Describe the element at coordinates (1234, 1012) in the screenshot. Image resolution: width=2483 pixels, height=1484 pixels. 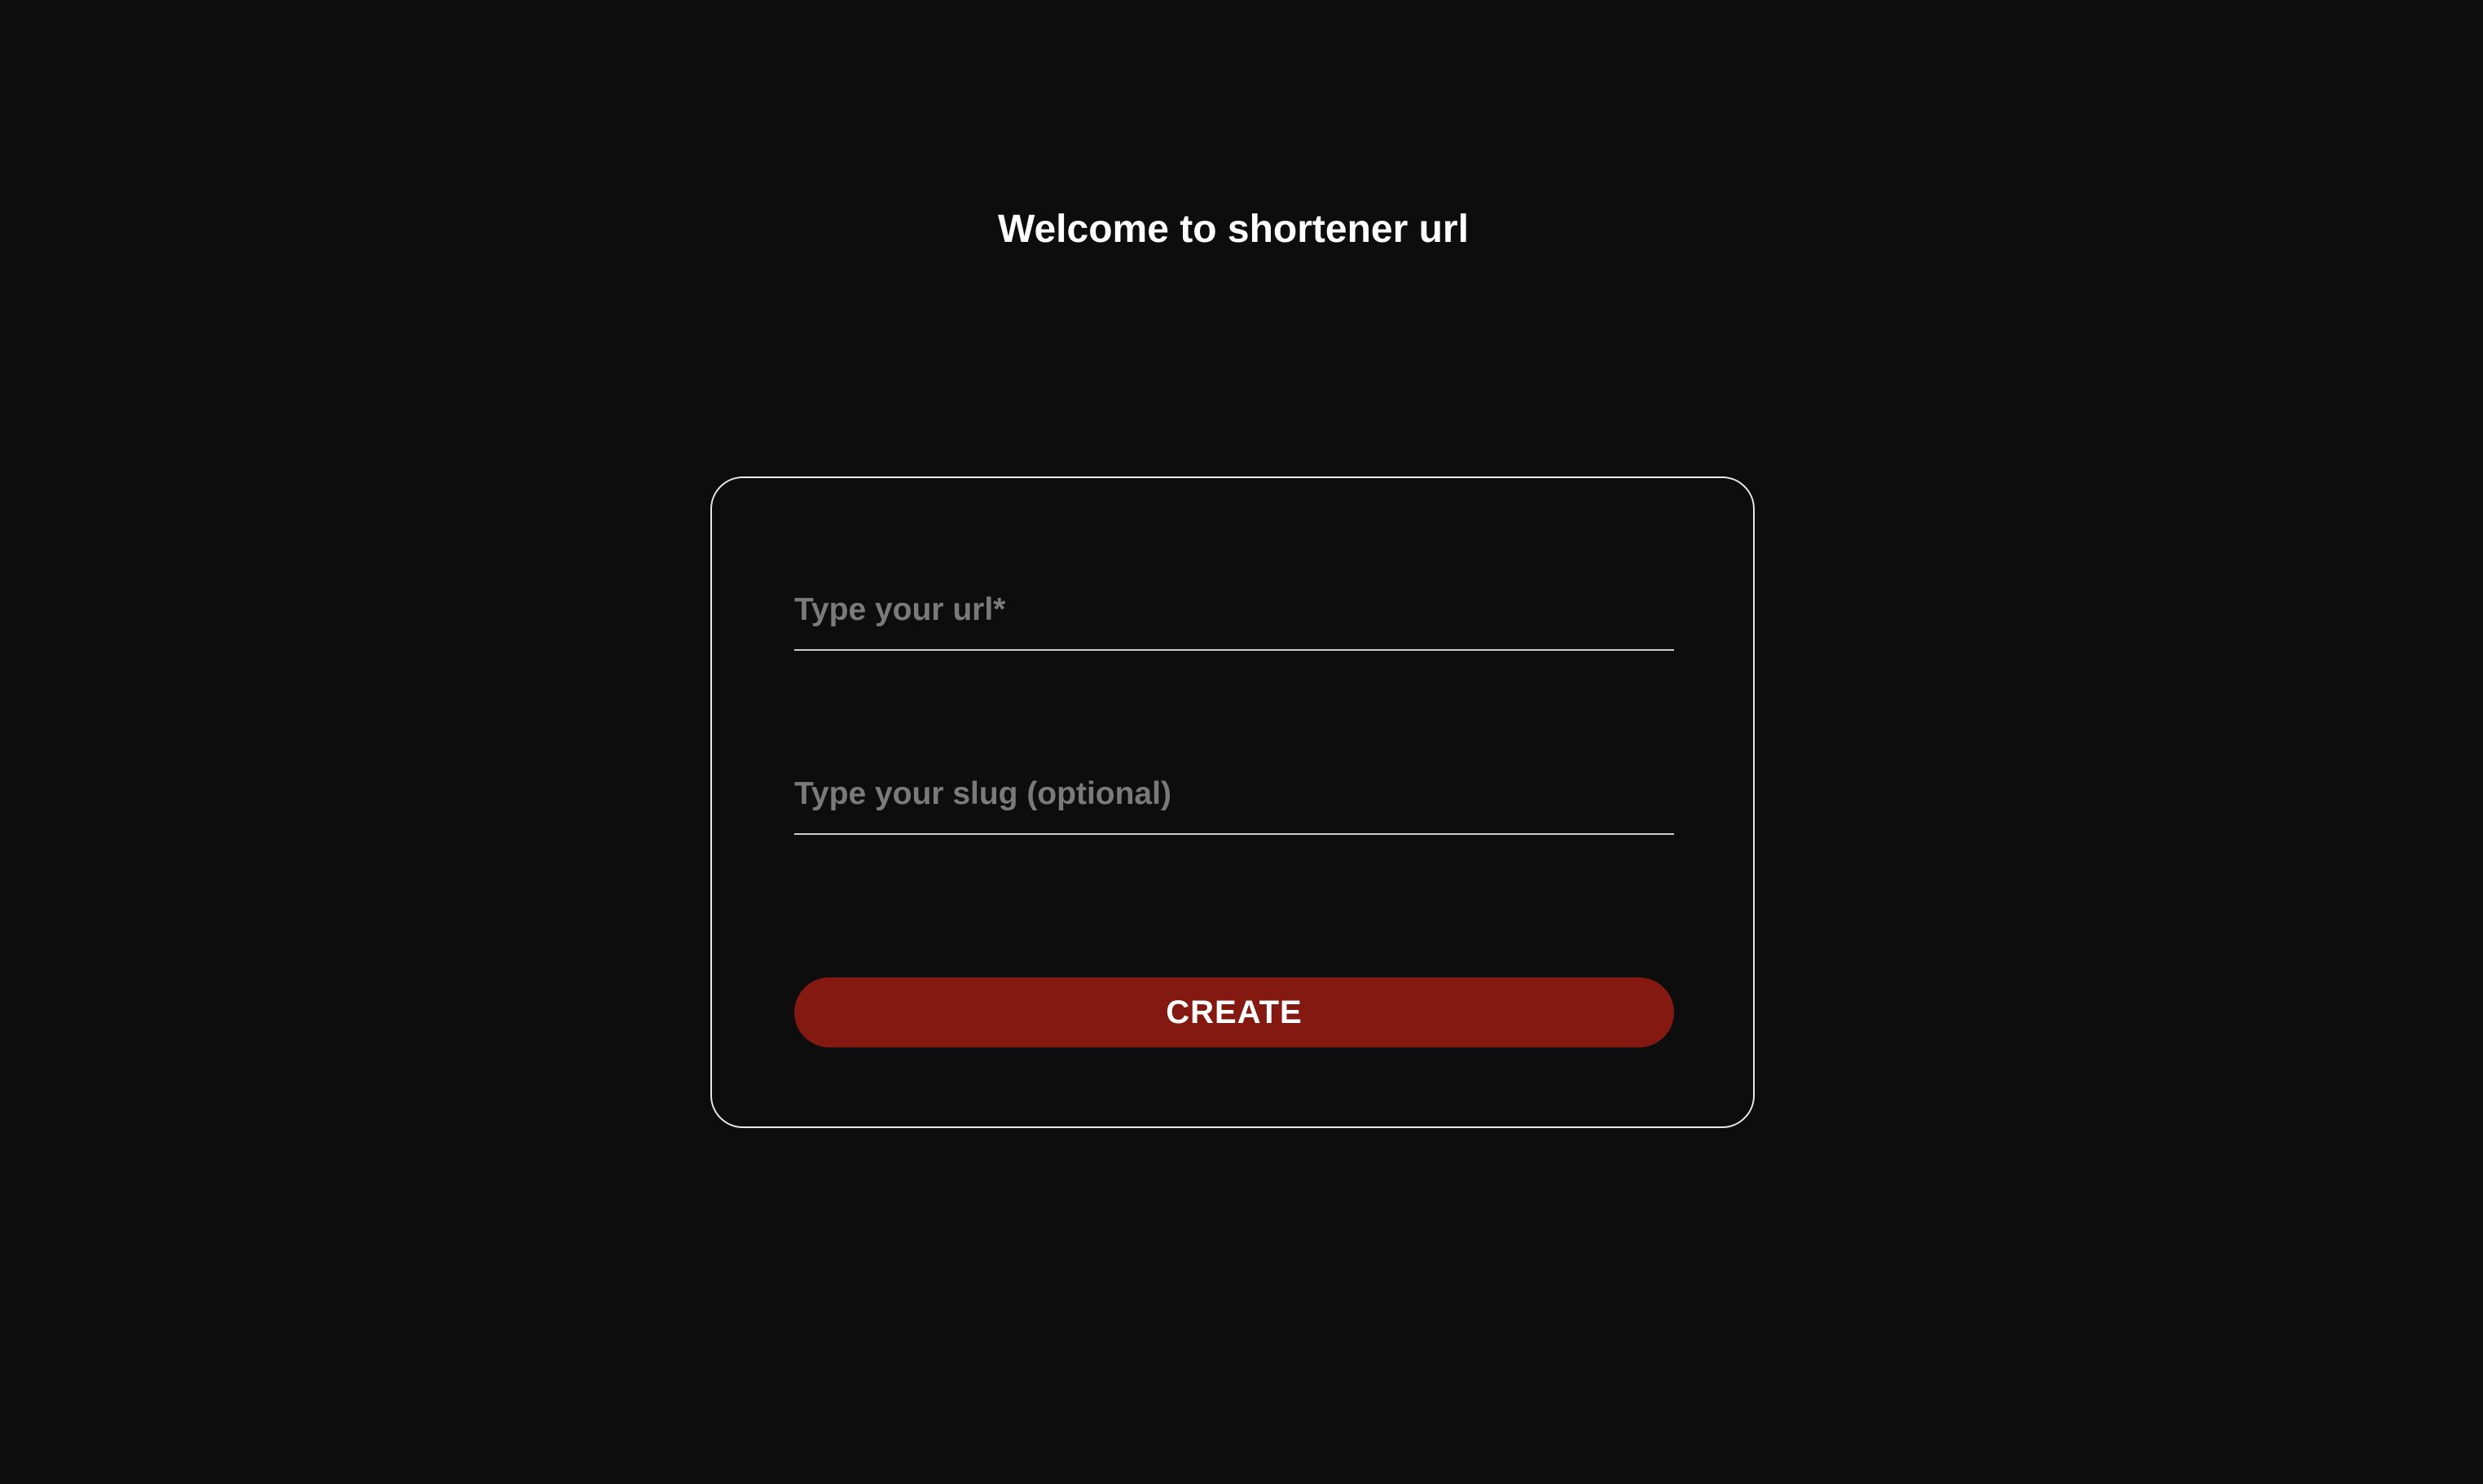
I see `create-button: CREATE` at that location.